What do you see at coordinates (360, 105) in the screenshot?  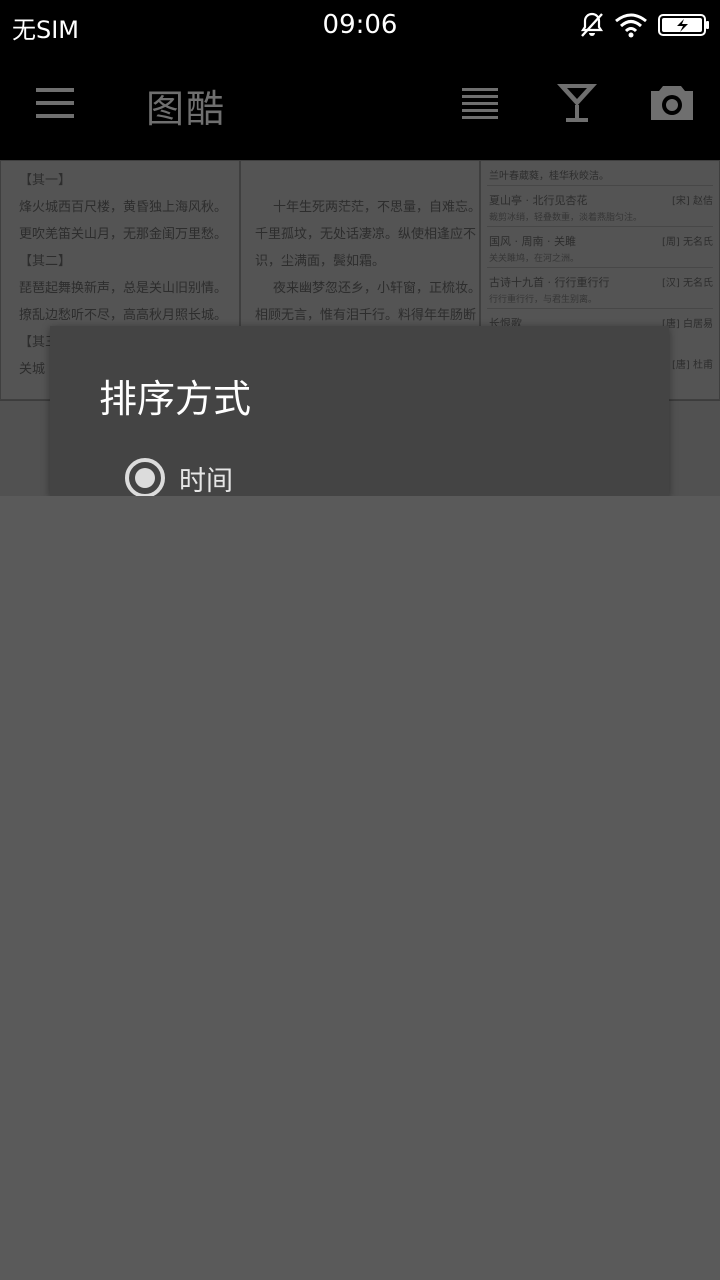 I see `app-bar: 图酷` at bounding box center [360, 105].